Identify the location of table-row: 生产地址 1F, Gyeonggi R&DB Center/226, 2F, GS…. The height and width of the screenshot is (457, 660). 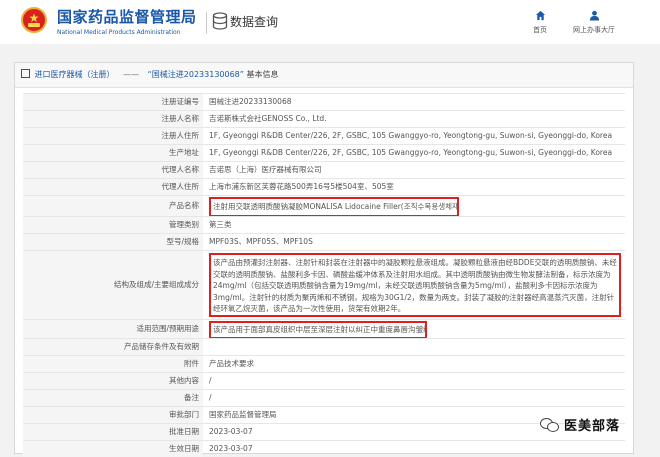
(324, 152).